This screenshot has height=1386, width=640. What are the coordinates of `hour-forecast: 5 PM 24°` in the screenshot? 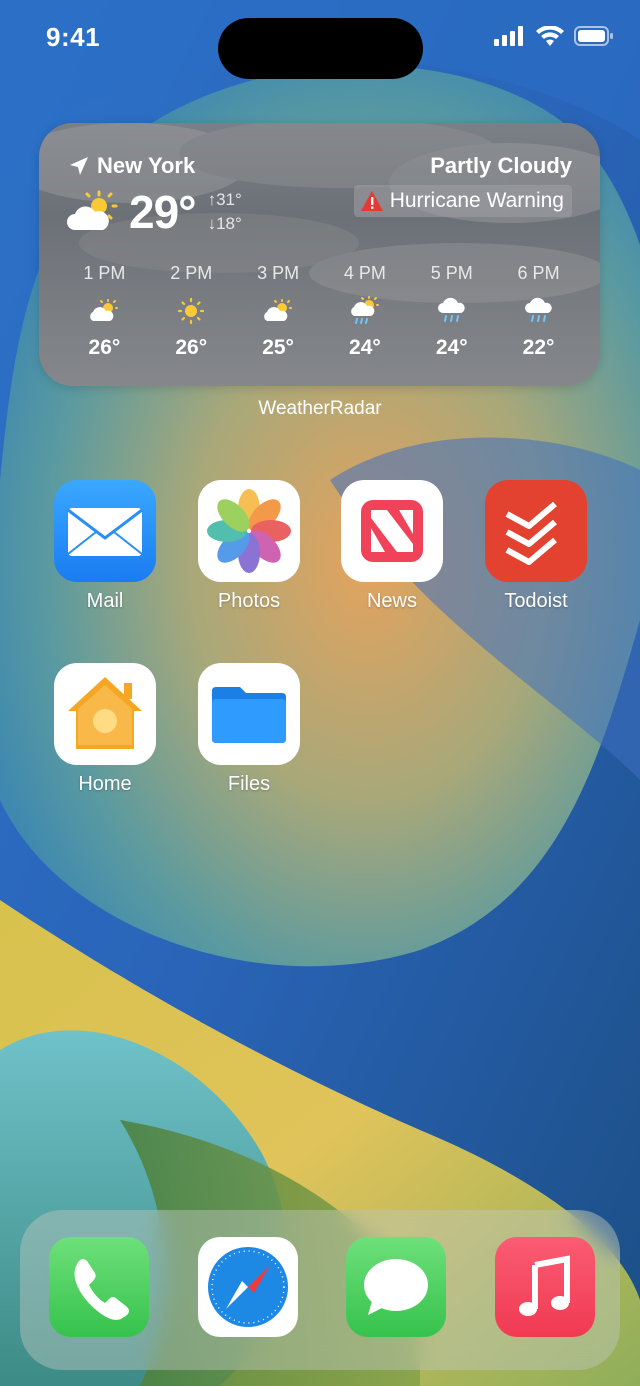 It's located at (451, 311).